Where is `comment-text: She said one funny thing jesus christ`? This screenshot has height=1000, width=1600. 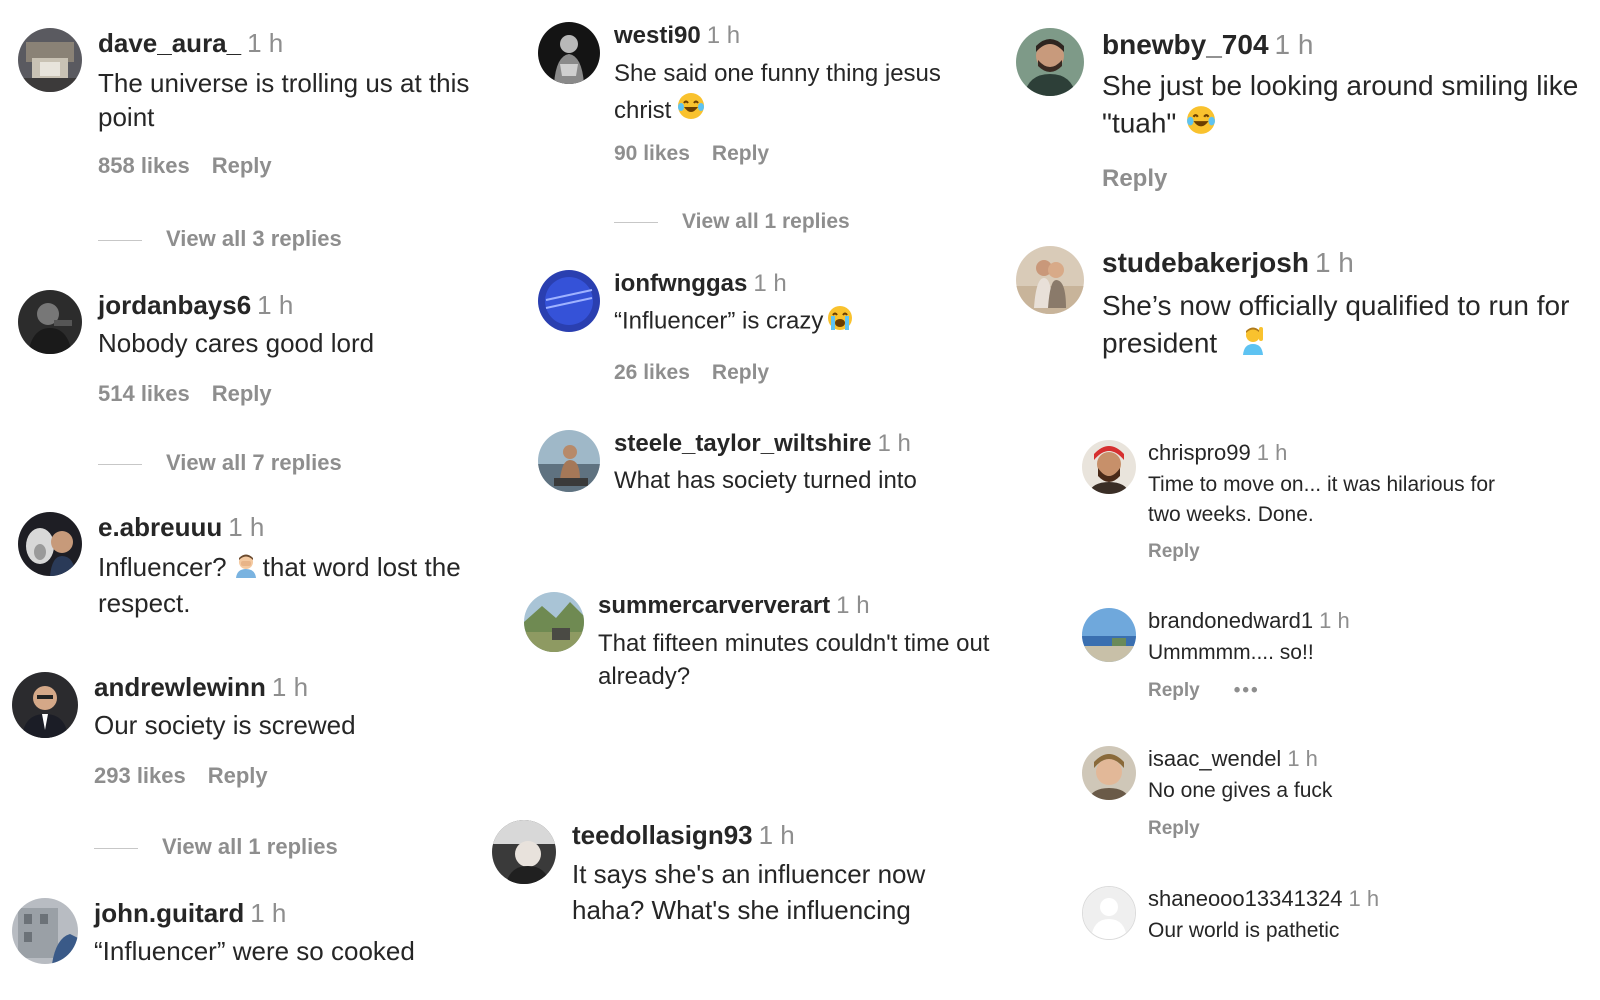
comment-text: She said one funny thing jesus christ is located at coordinates (804, 94).